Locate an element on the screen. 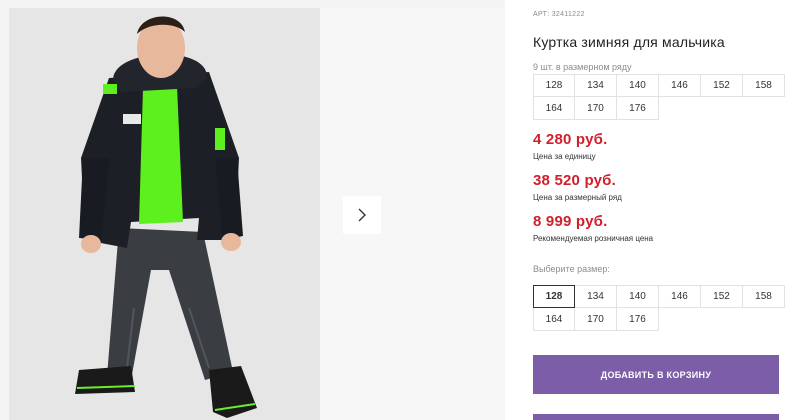 The width and height of the screenshot is (800, 420). unit-price-caption: Цена за единицу is located at coordinates (564, 156).